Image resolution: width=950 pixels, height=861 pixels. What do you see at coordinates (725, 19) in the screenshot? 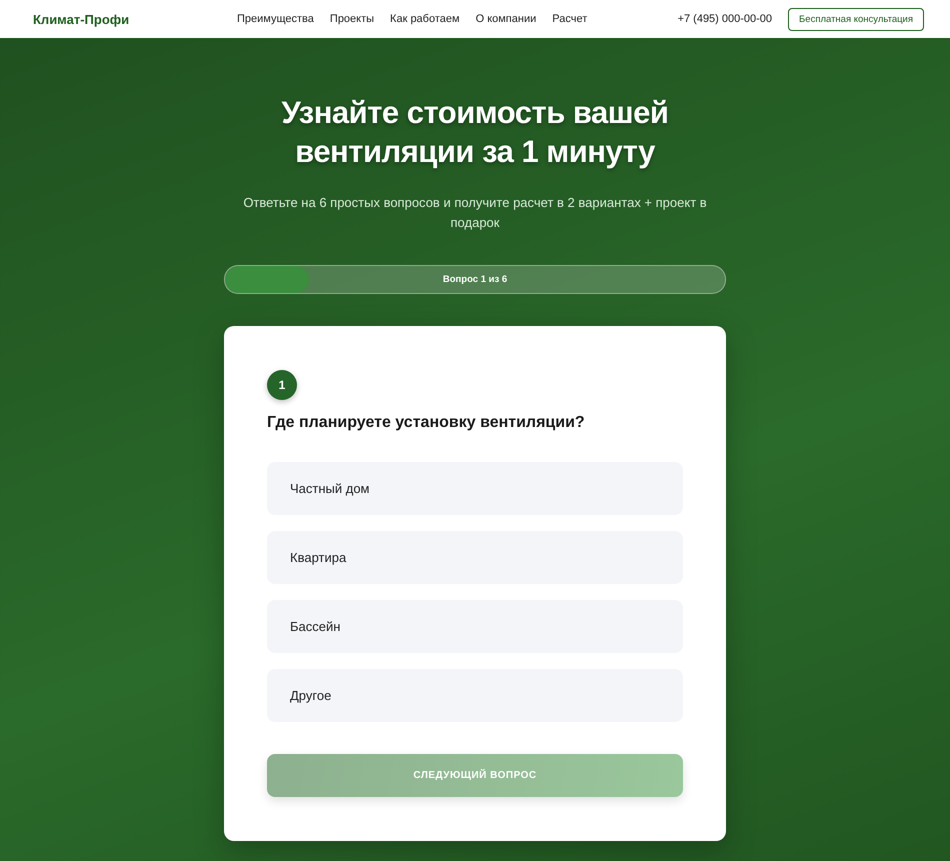
I see `phone-number: +7 (495) 000-00-00` at bounding box center [725, 19].